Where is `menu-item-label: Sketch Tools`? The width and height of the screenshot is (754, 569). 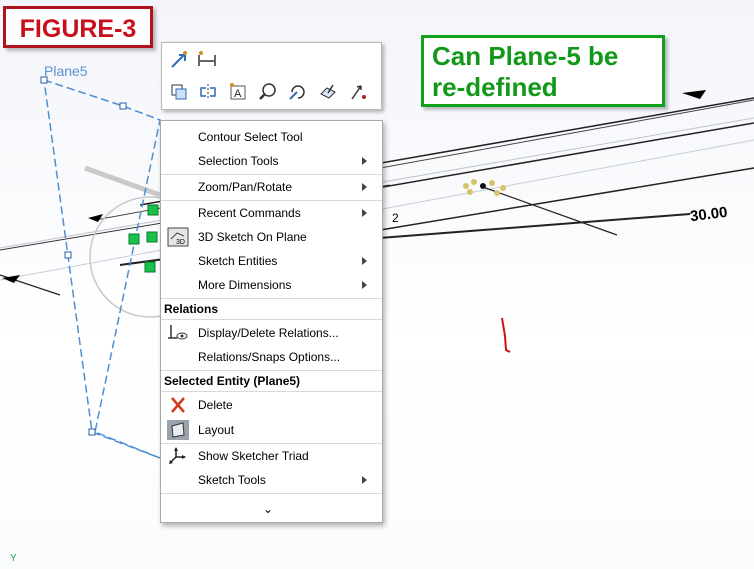
menu-item-label: Sketch Tools is located at coordinates (232, 480).